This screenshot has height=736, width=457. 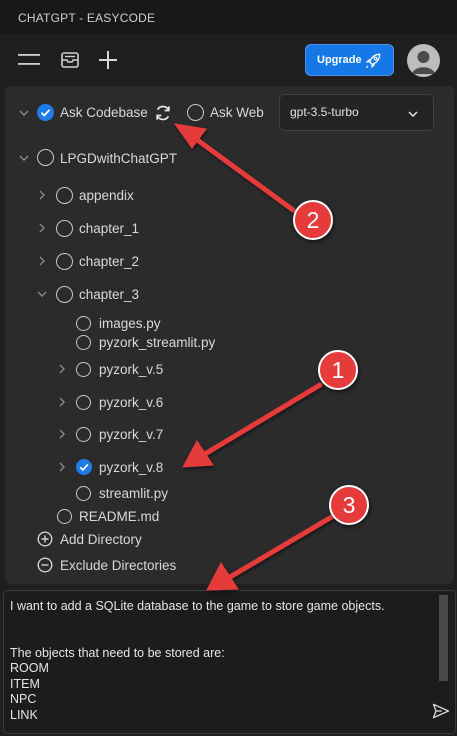 I want to click on ask-codebase-label: Ask Codebase, so click(x=104, y=112).